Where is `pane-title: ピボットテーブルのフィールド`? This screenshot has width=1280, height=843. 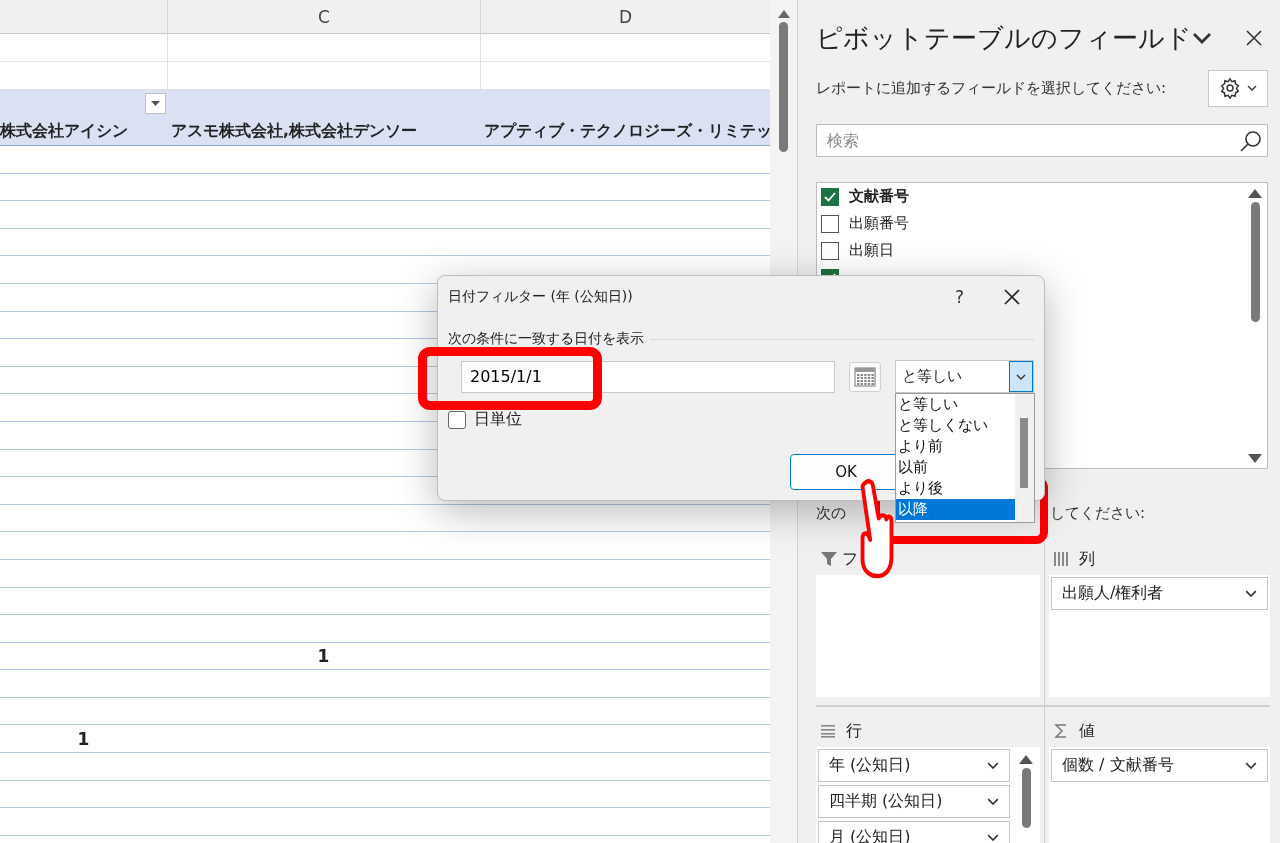
pane-title: ピボットテーブルのフィールド is located at coordinates (1004, 38).